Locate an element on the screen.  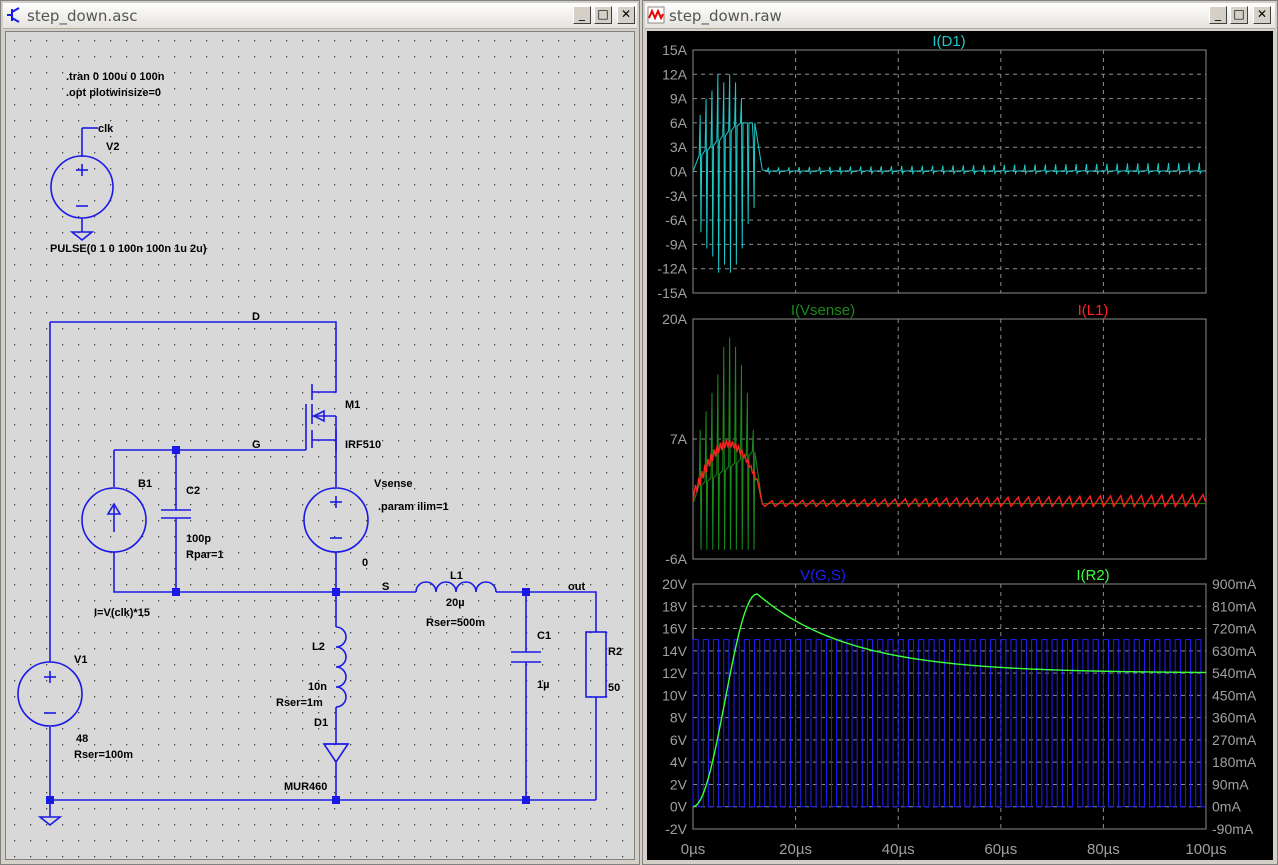
label-l1-rser: Rser=500m is located at coordinates (455, 623).